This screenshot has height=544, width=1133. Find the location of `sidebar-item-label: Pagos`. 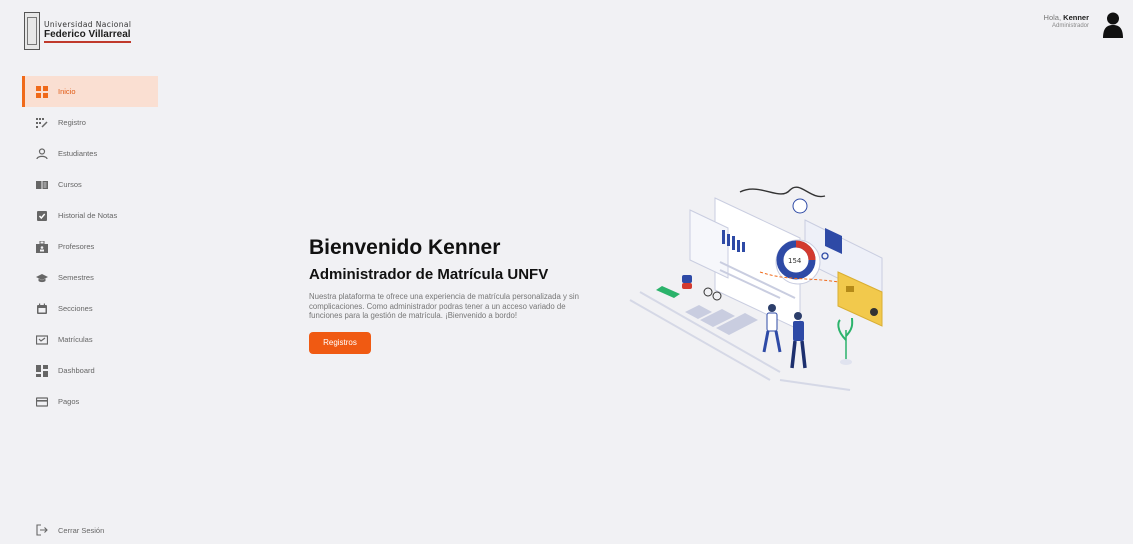

sidebar-item-label: Pagos is located at coordinates (69, 401).